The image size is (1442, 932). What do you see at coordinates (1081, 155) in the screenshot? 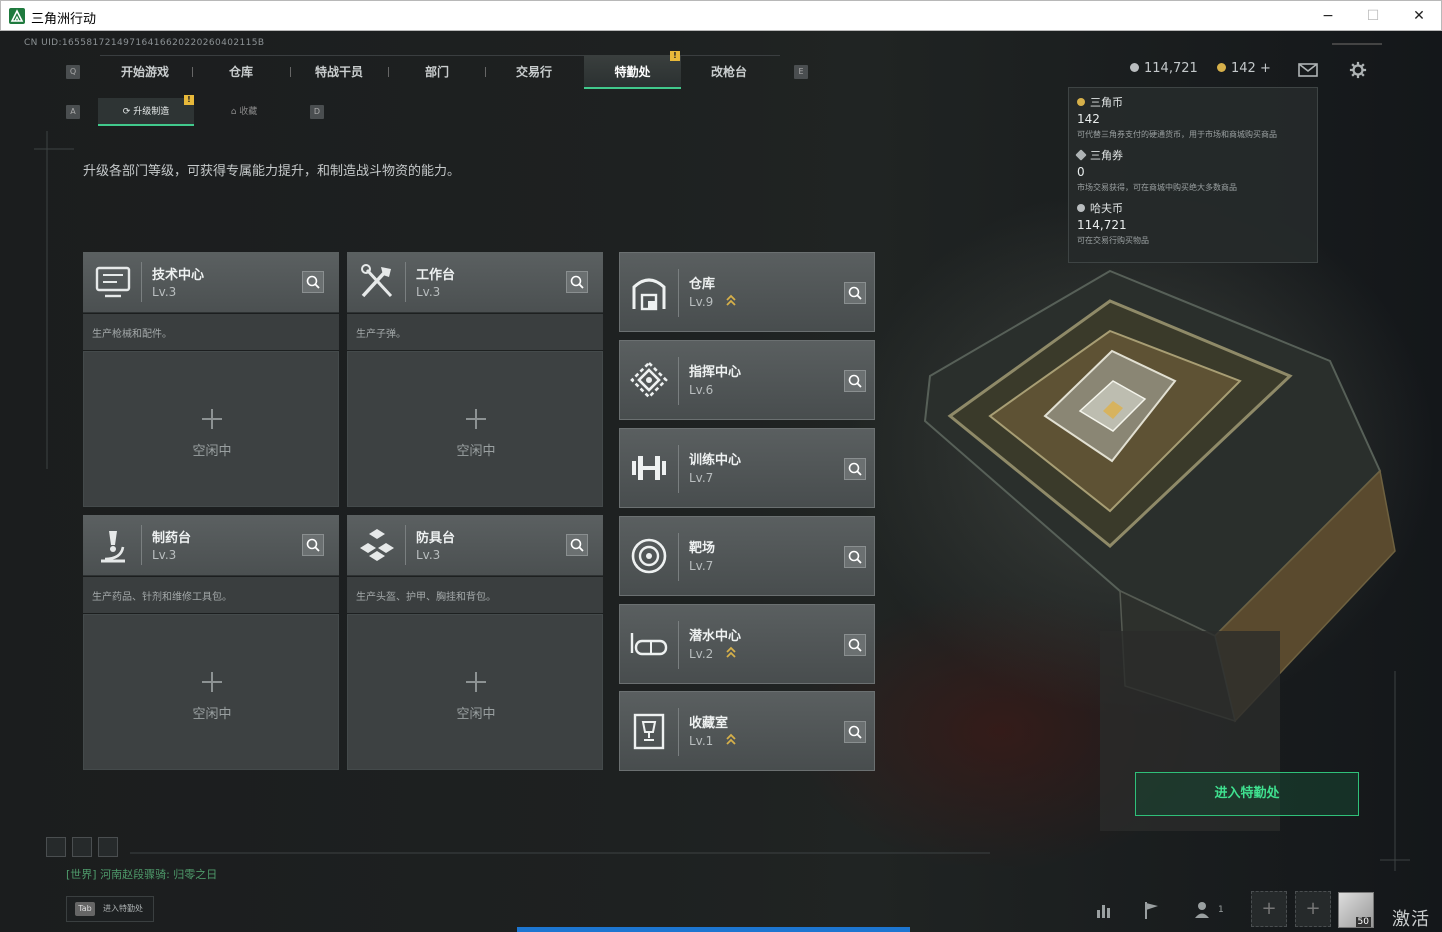
I see `voucher-icon` at bounding box center [1081, 155].